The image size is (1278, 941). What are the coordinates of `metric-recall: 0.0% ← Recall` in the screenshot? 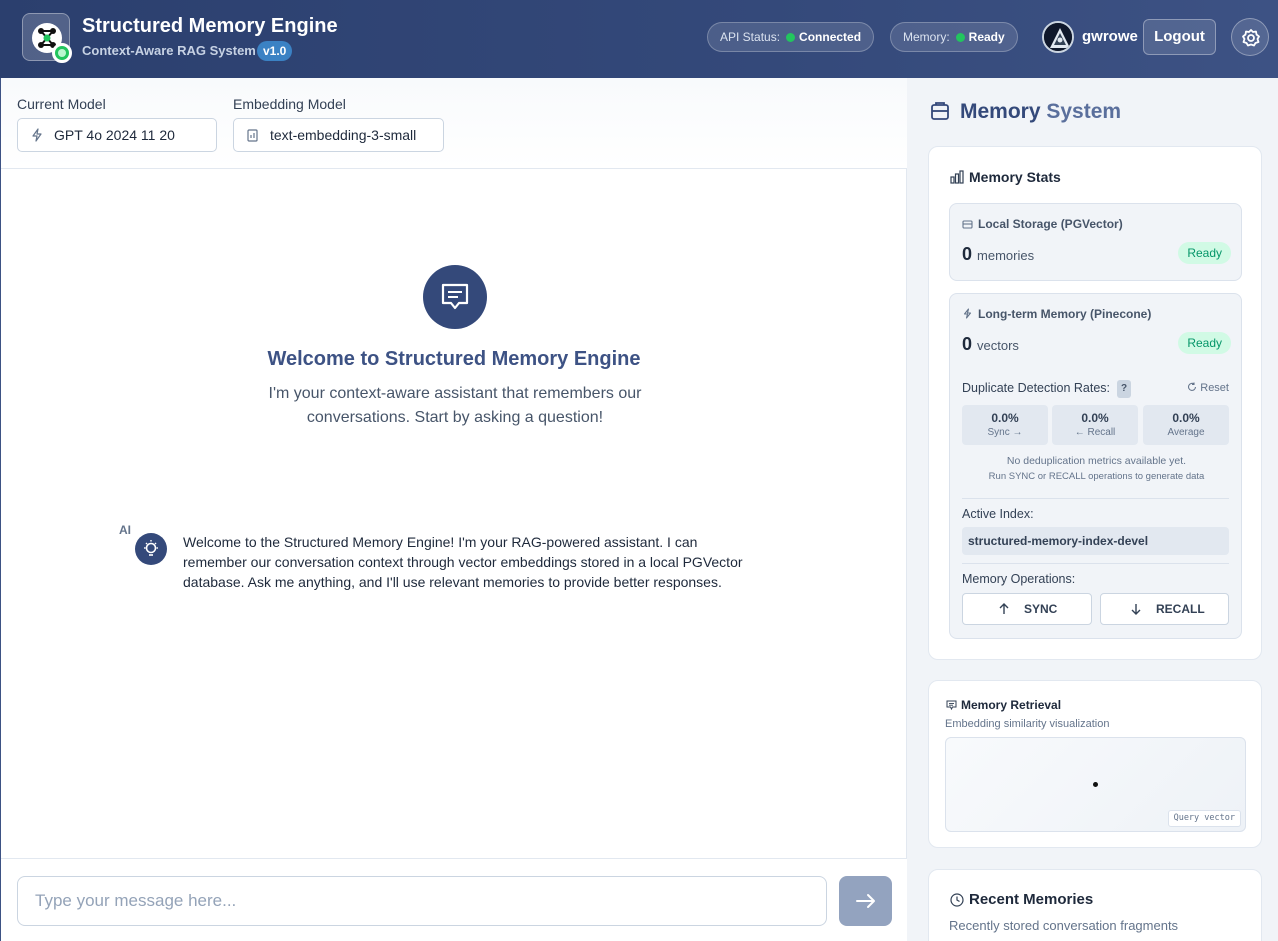 It's located at (1095, 425).